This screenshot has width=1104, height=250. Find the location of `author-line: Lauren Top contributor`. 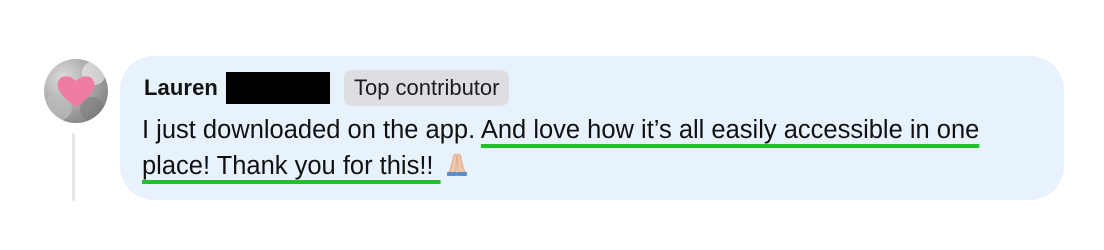

author-line: Lauren Top contributor is located at coordinates (327, 88).